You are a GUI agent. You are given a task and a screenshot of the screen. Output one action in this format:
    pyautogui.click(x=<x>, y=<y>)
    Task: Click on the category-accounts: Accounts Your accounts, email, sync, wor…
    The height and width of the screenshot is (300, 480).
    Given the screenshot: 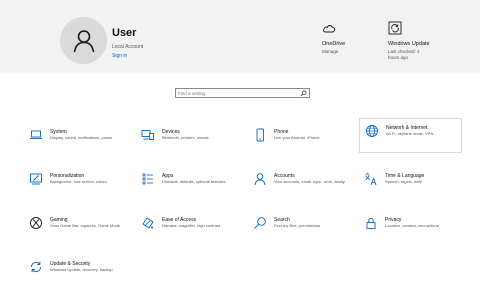 What is the action you would take?
    pyautogui.click(x=305, y=183)
    